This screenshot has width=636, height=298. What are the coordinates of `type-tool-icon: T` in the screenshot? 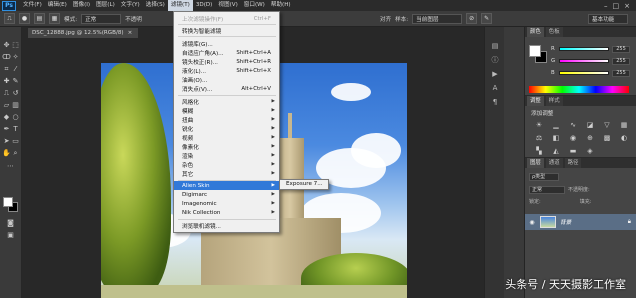 It's located at (15, 129).